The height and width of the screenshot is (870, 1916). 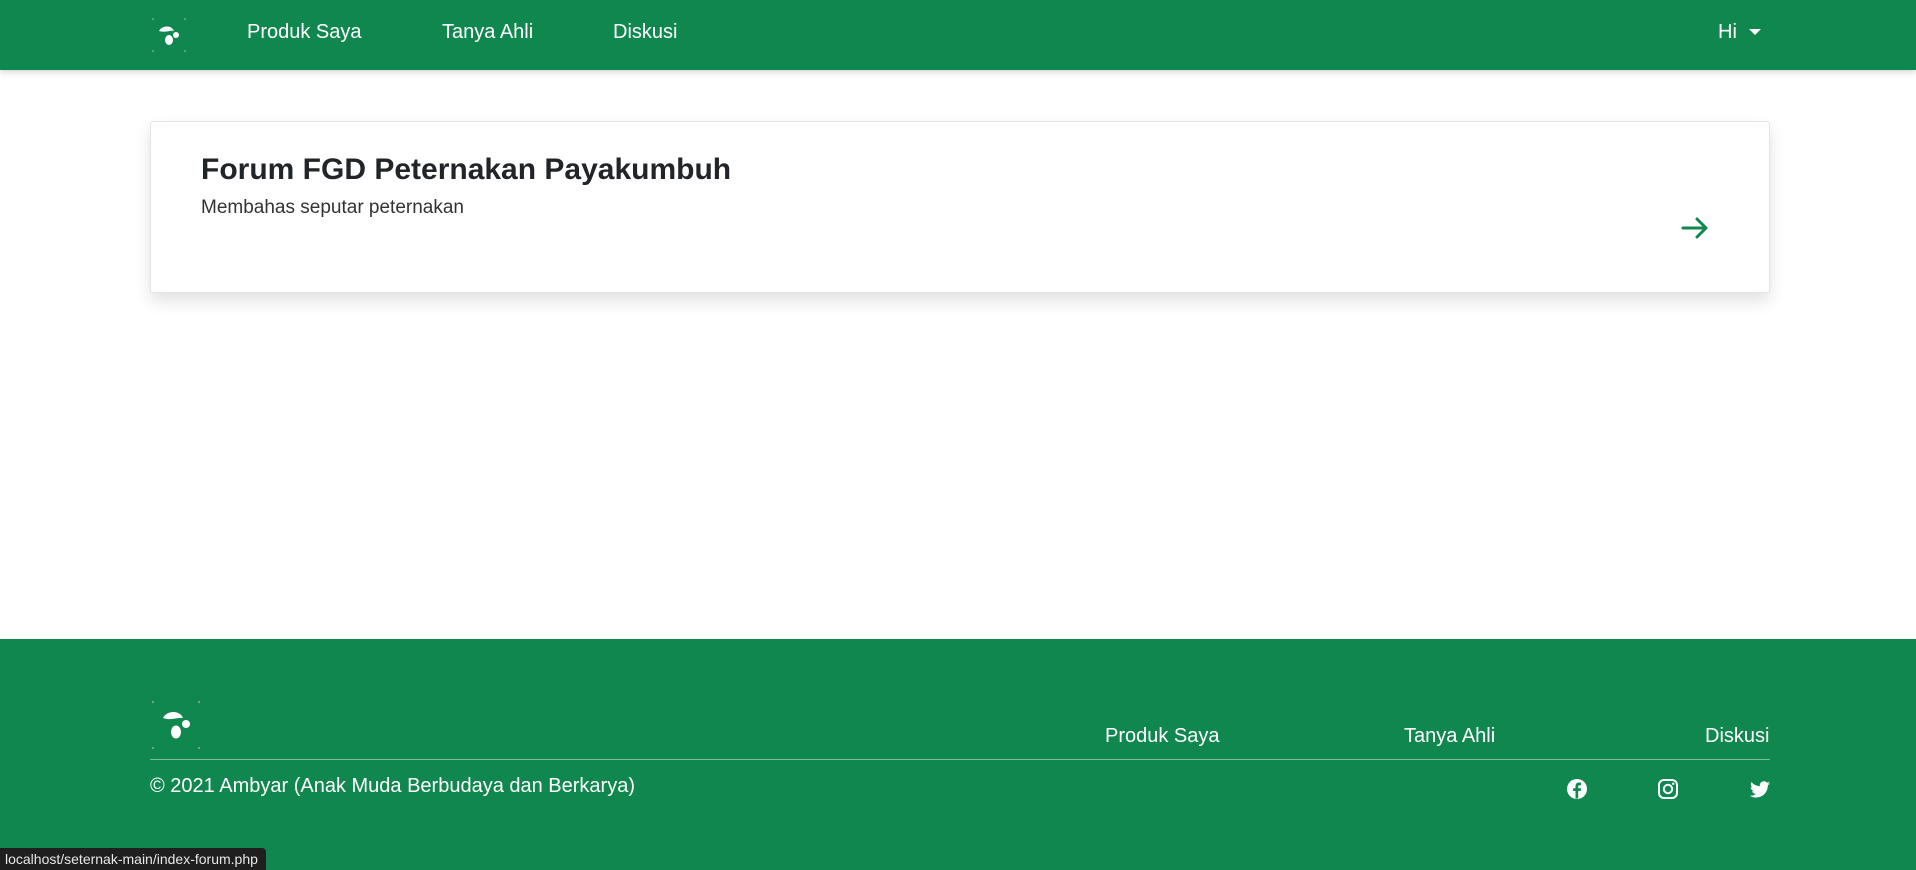 What do you see at coordinates (1668, 789) in the screenshot?
I see `instagram-icon` at bounding box center [1668, 789].